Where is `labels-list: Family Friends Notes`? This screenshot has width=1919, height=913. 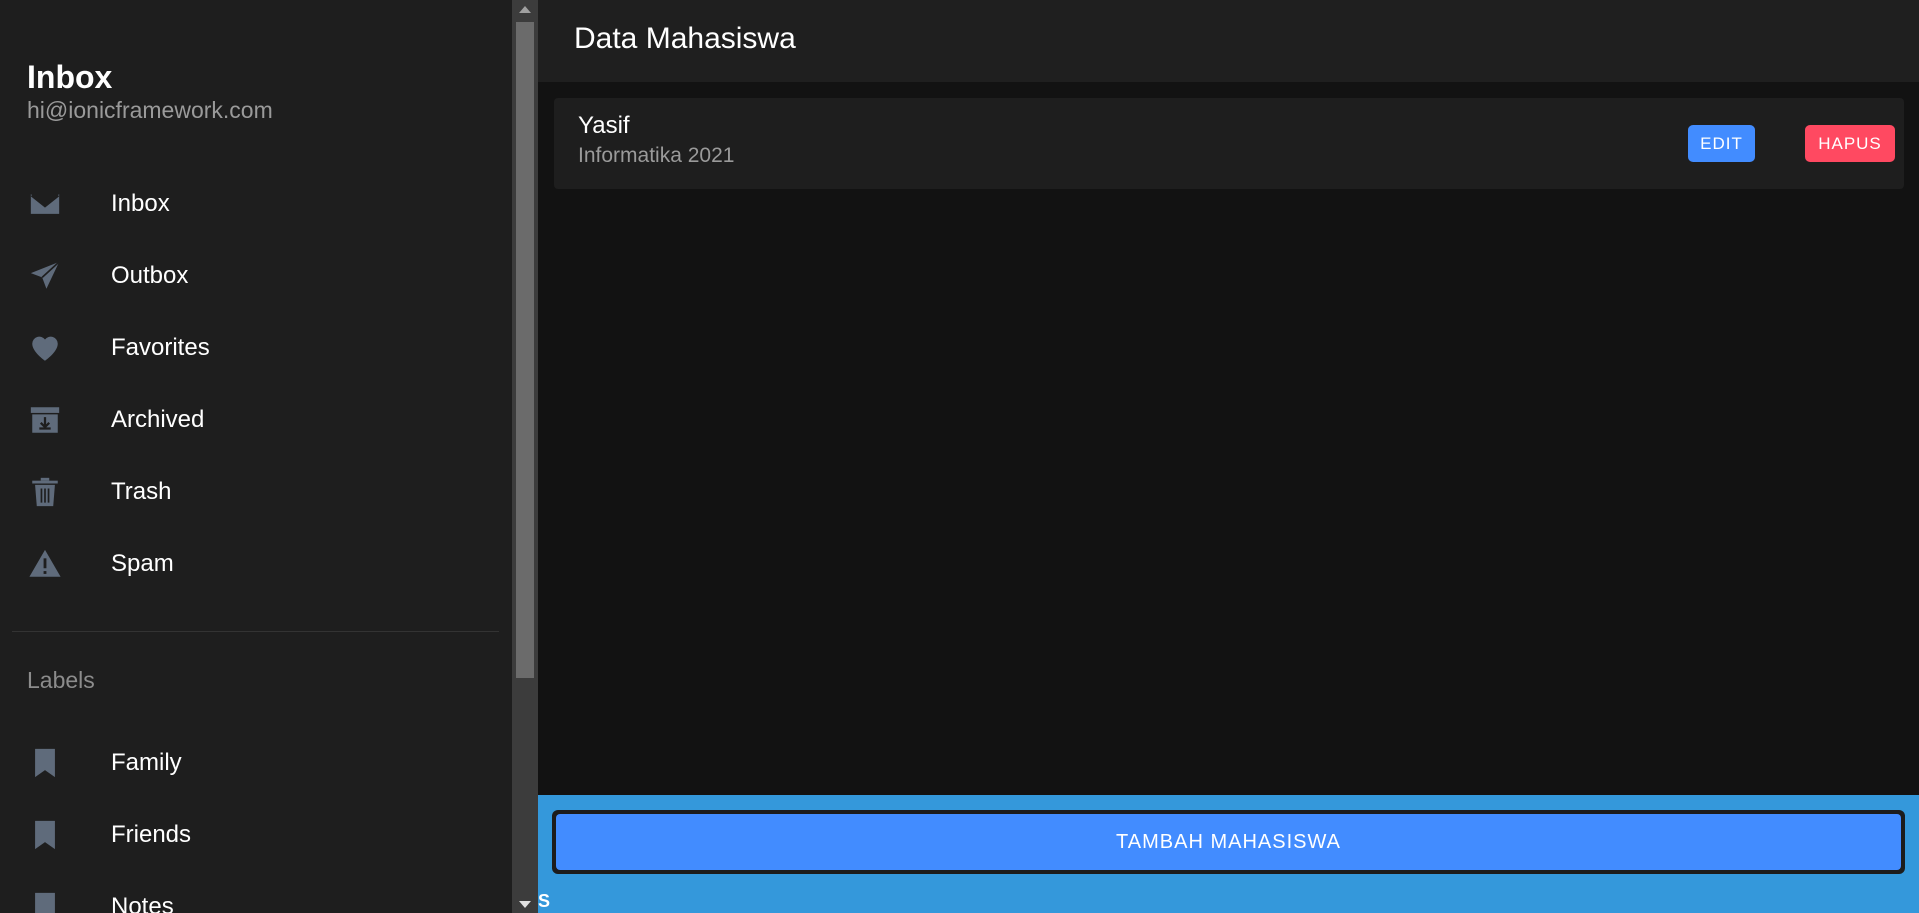
labels-list: Family Friends Notes is located at coordinates (256, 820).